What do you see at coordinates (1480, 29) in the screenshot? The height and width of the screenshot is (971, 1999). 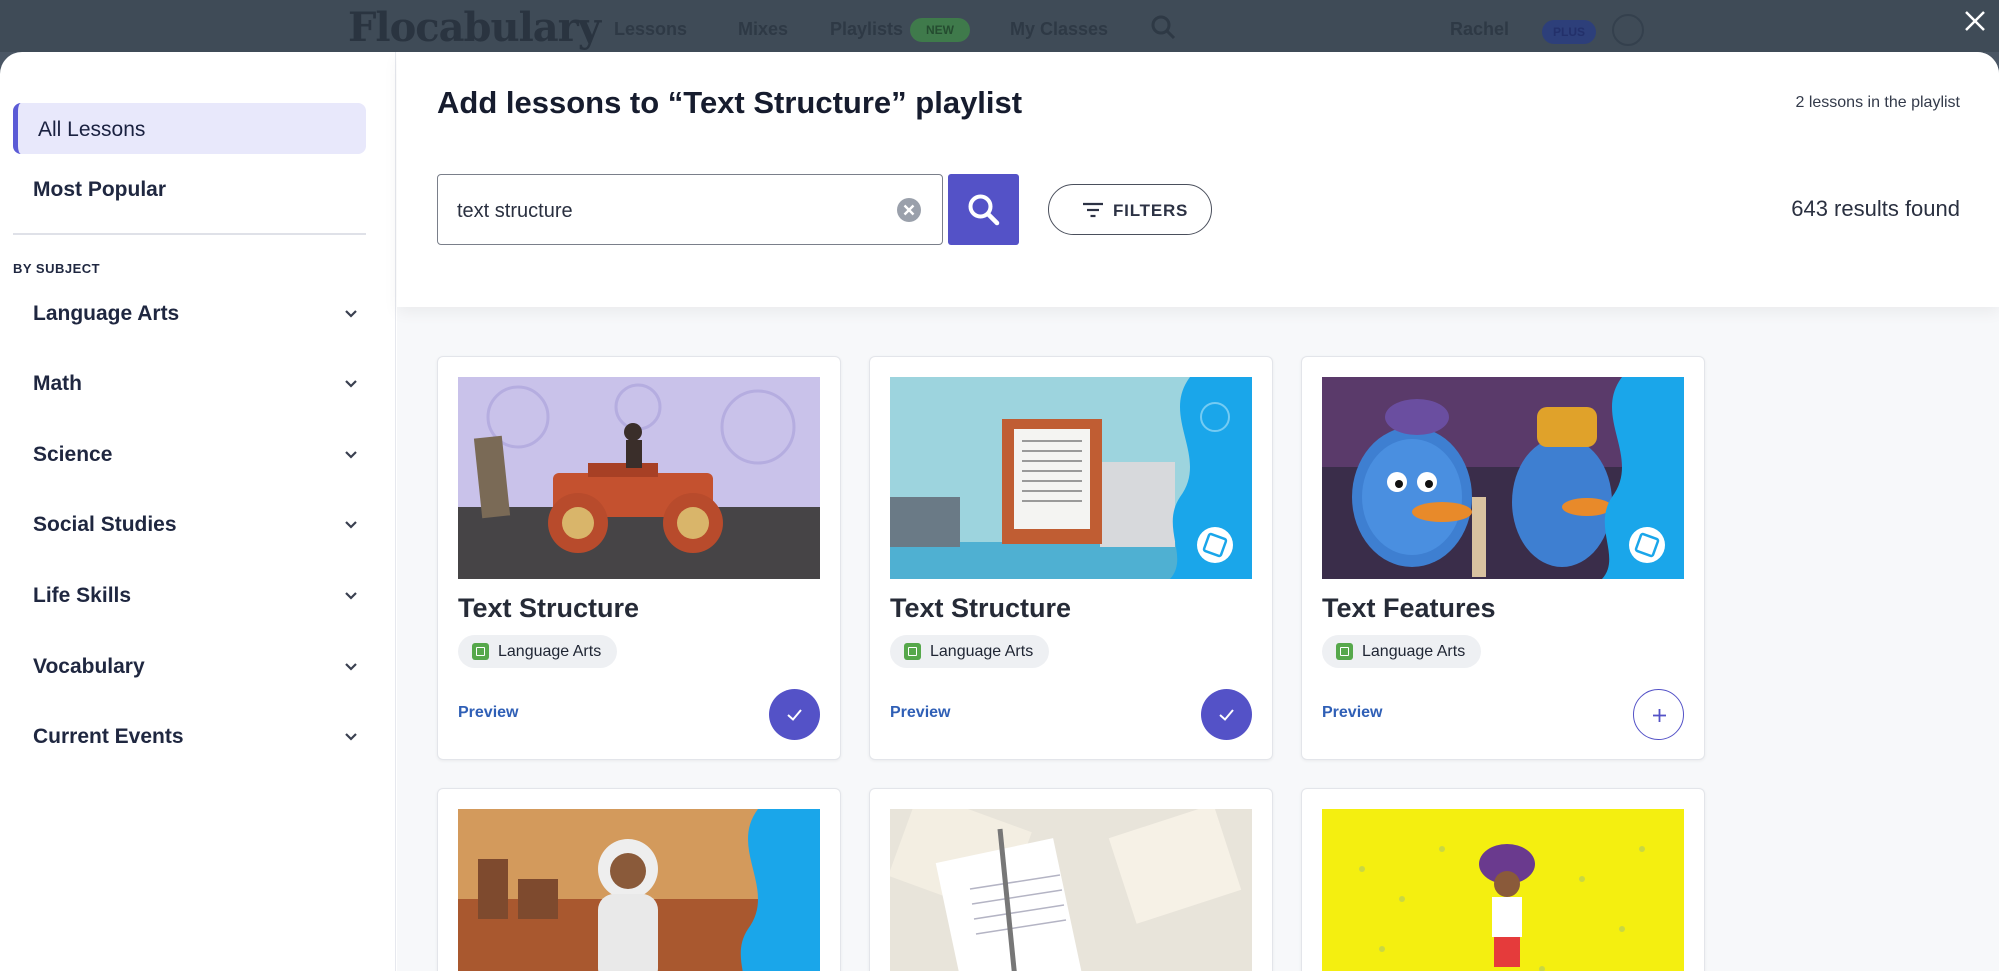 I see `nav-user-name: Rachel` at bounding box center [1480, 29].